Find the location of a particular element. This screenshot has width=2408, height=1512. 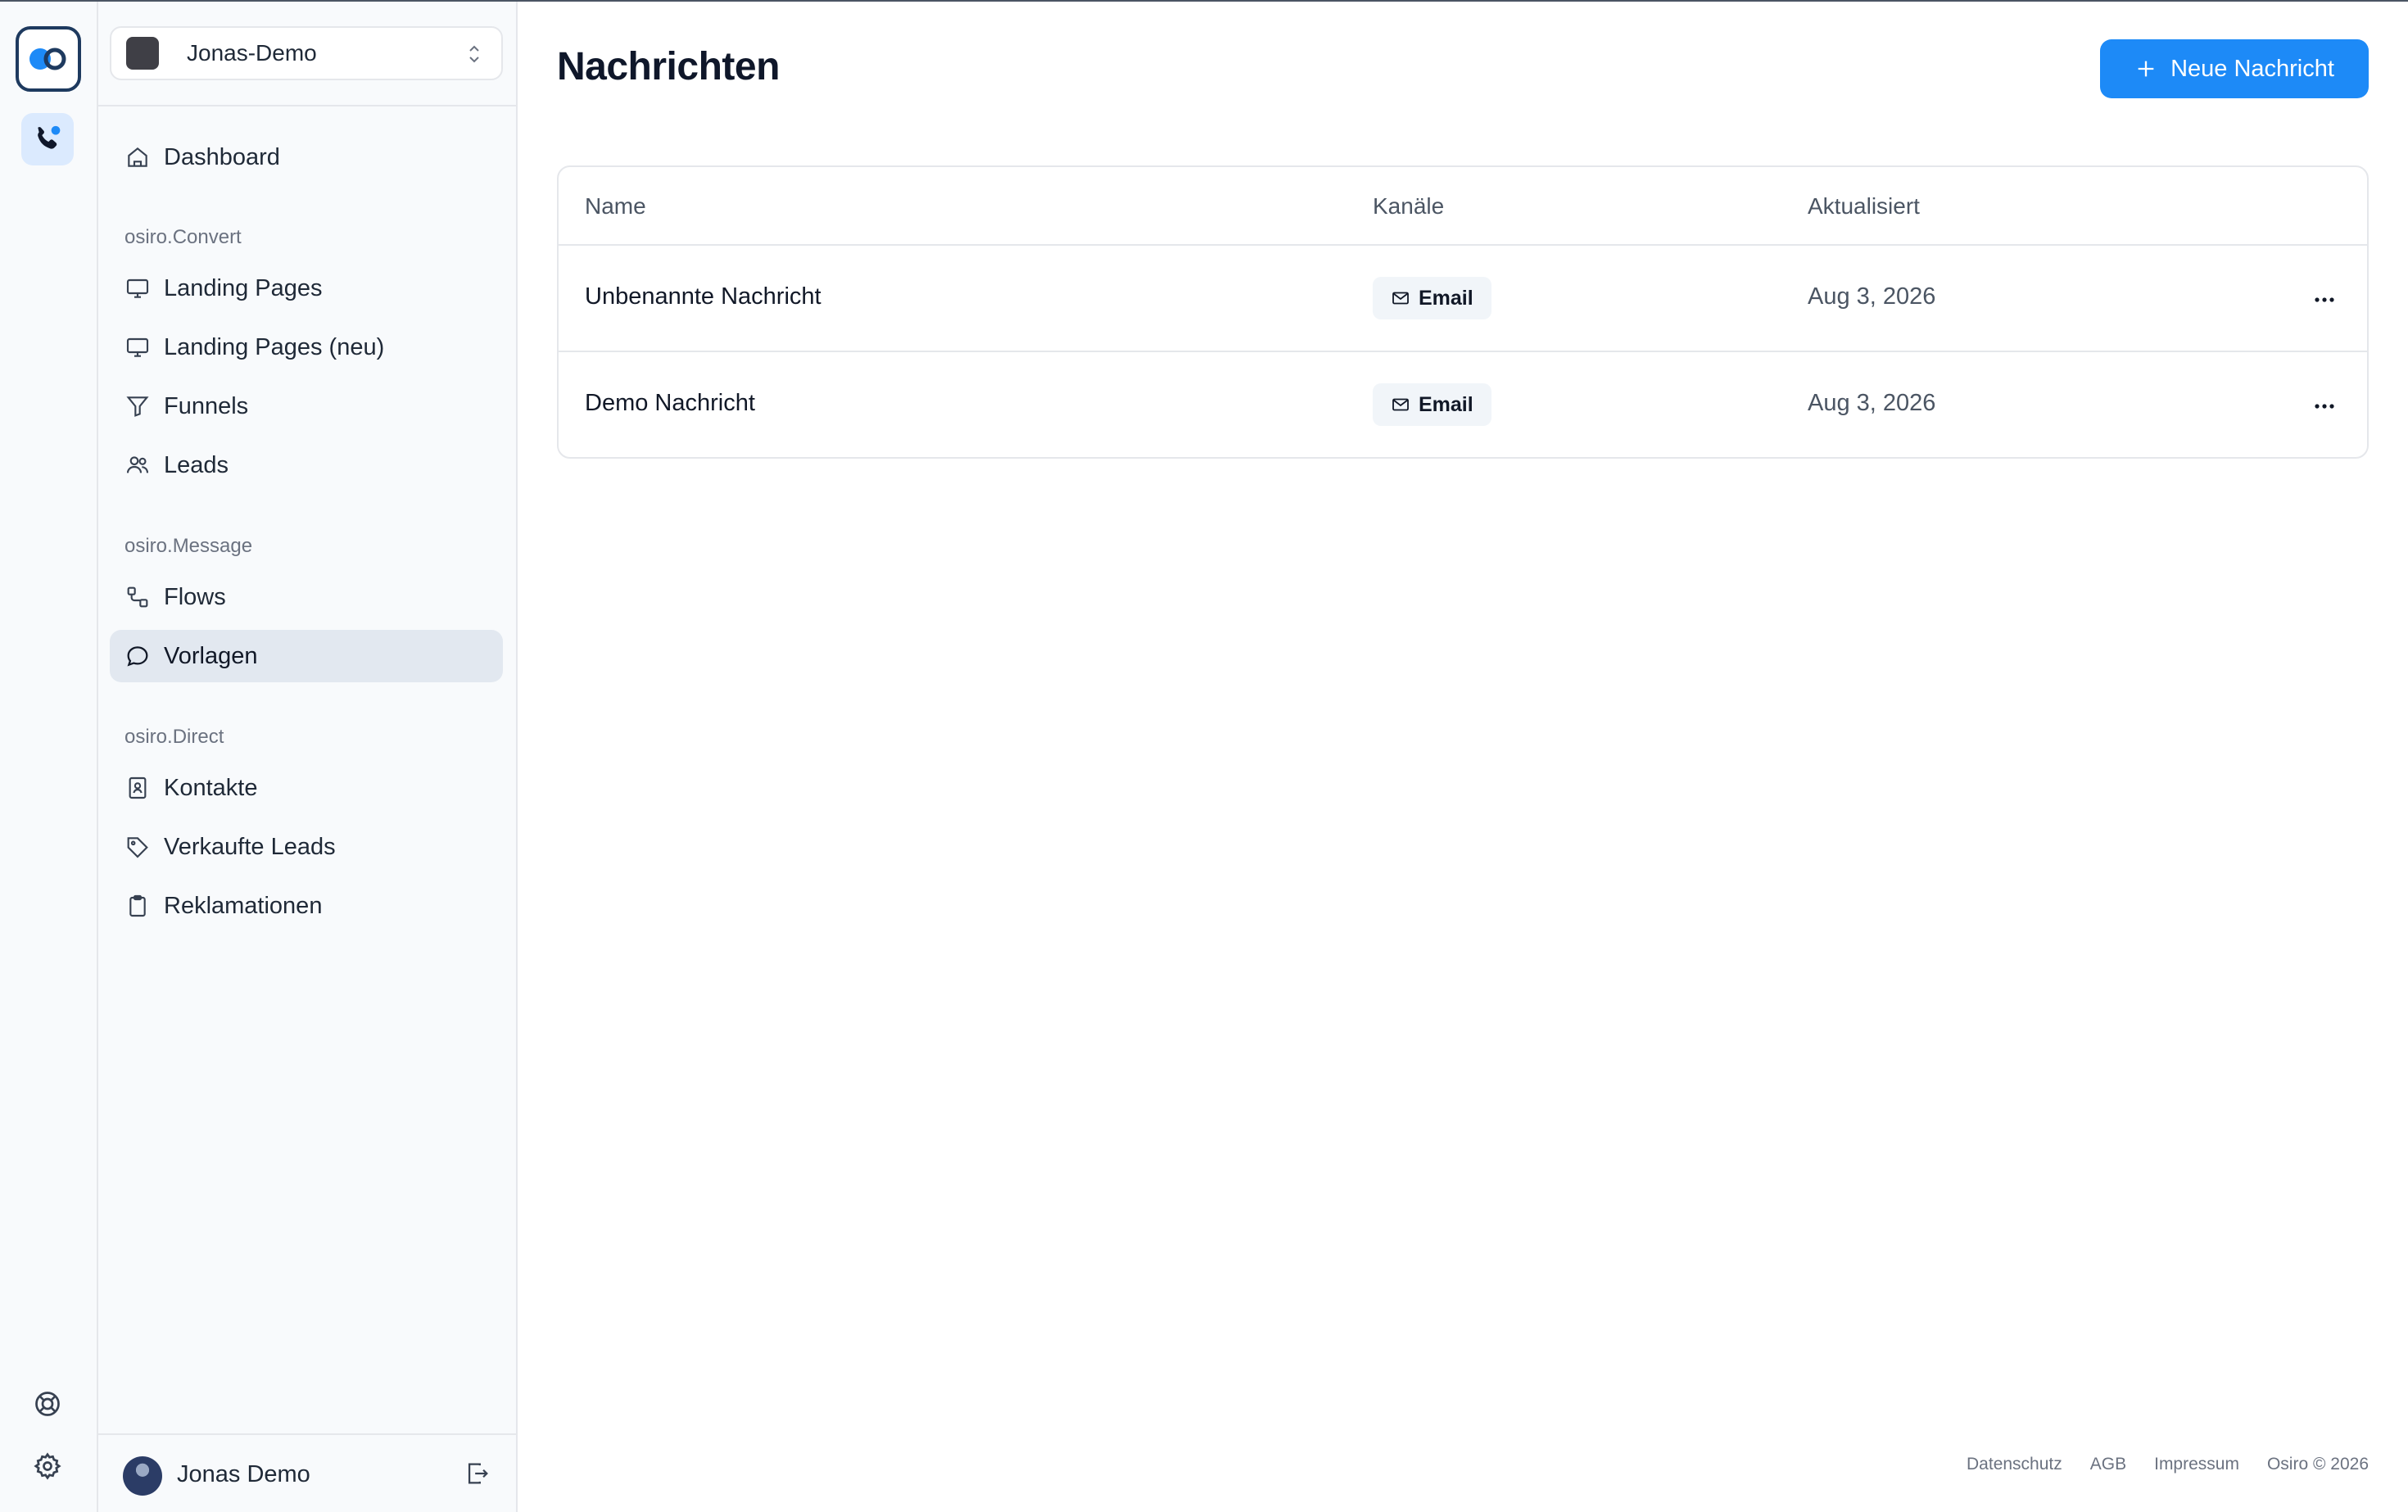

osiro-logo-icon is located at coordinates (47, 59).